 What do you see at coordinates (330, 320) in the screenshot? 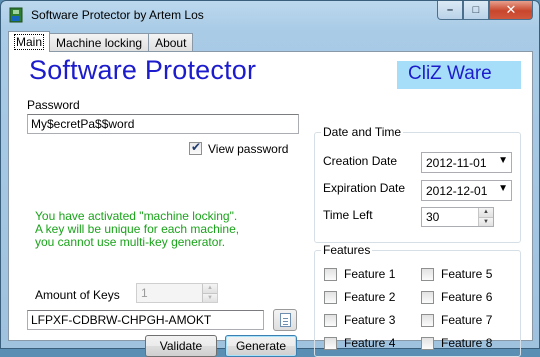
I see `feature-3-checkbox` at bounding box center [330, 320].